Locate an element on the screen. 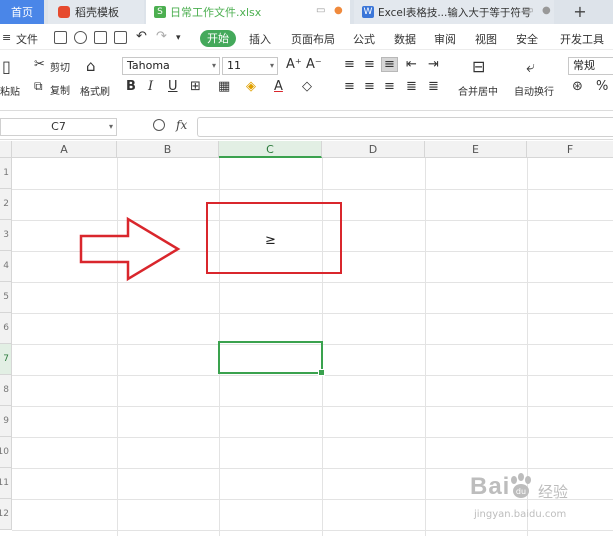  name-box: C7 ▾ is located at coordinates (58, 127).